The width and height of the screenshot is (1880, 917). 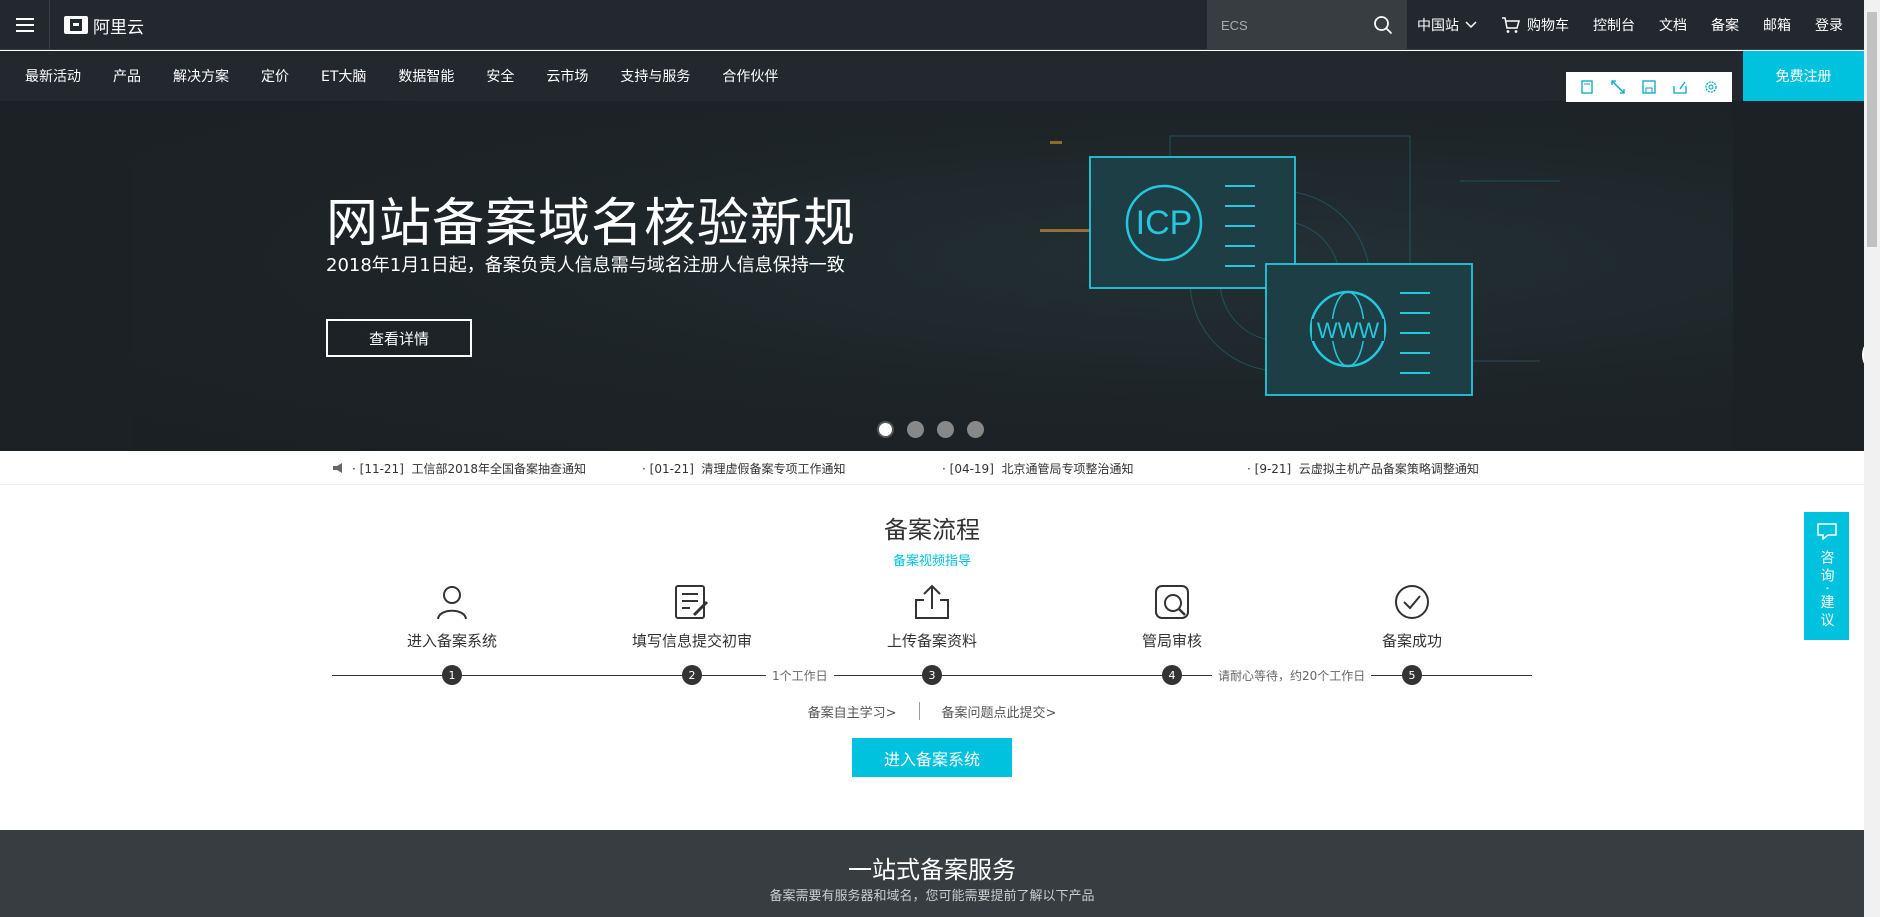 I want to click on divider, so click(x=919, y=711).